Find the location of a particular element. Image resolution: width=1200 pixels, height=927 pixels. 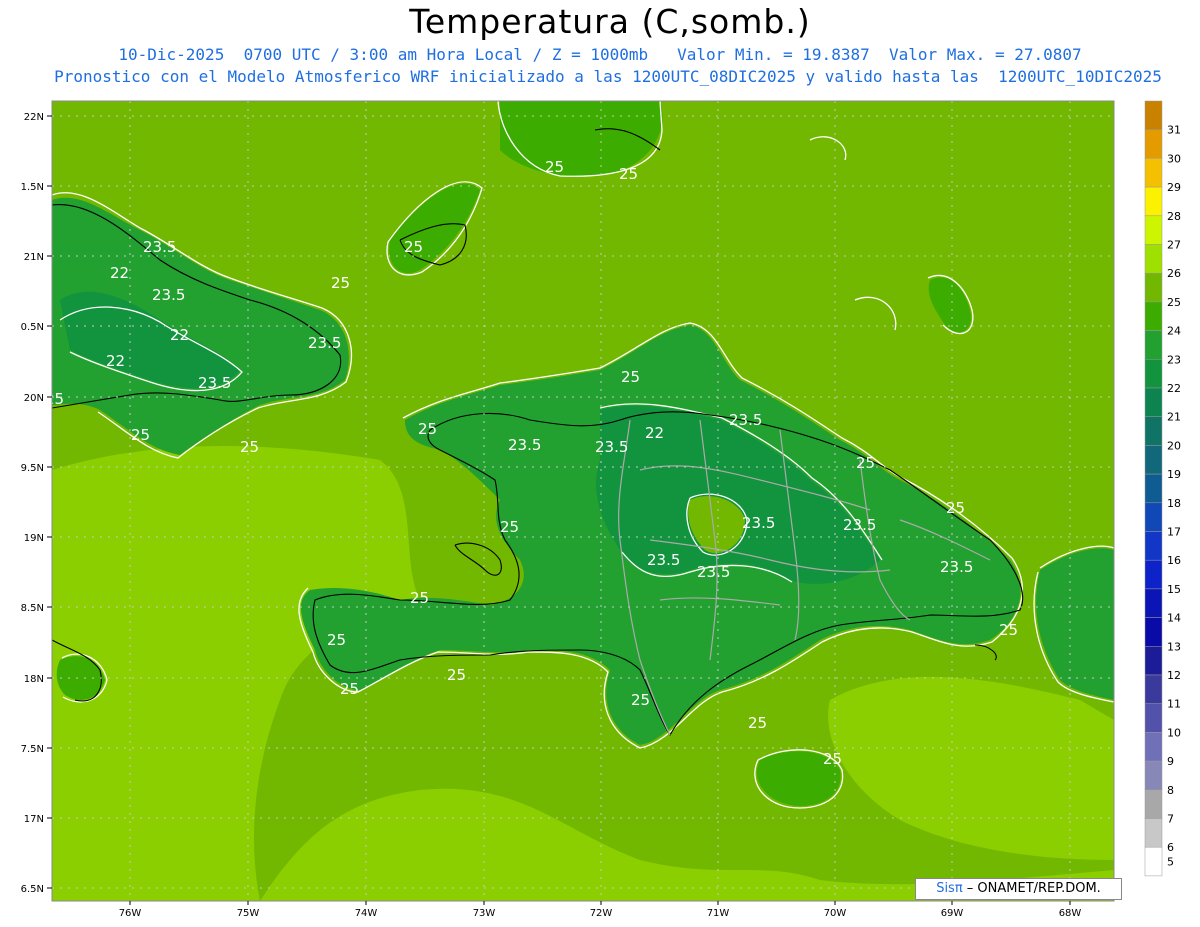

colorbar-label: 29 is located at coordinates (1174, 187).